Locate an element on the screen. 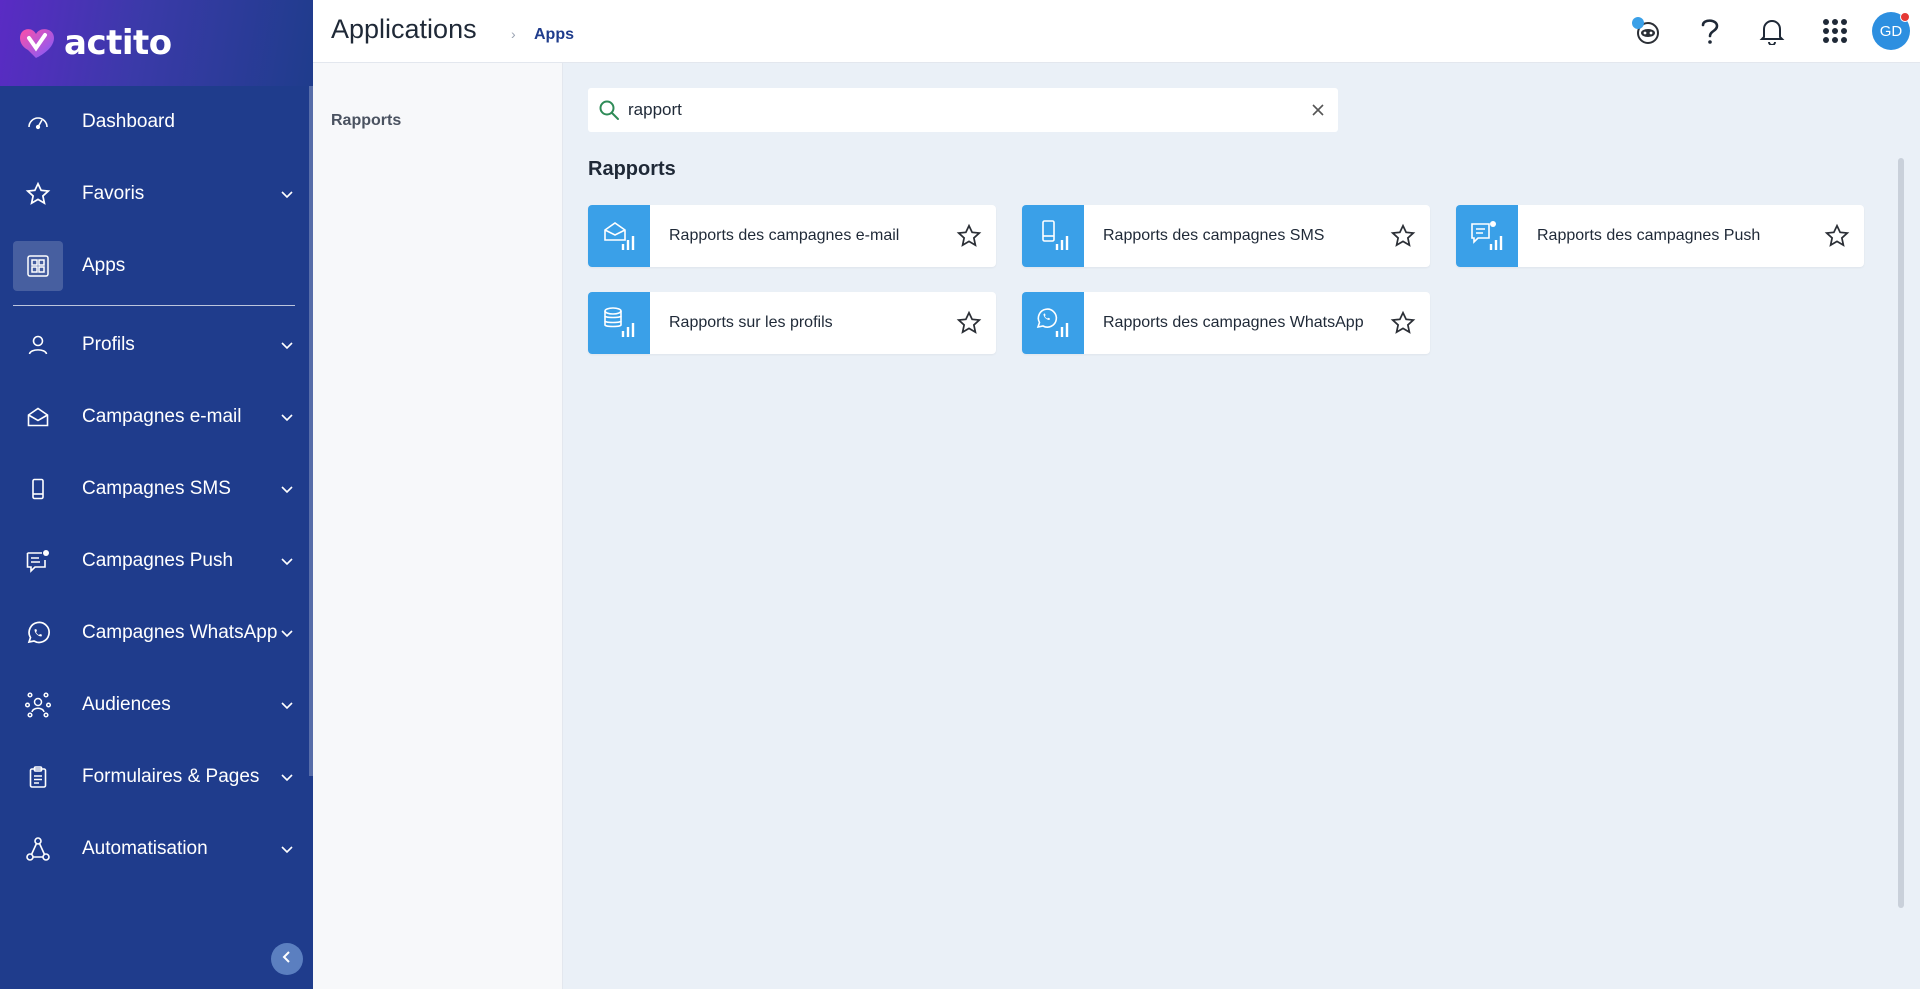 This screenshot has width=1920, height=989. sidebar-item-automatisation: Automatisation is located at coordinates (156, 849).